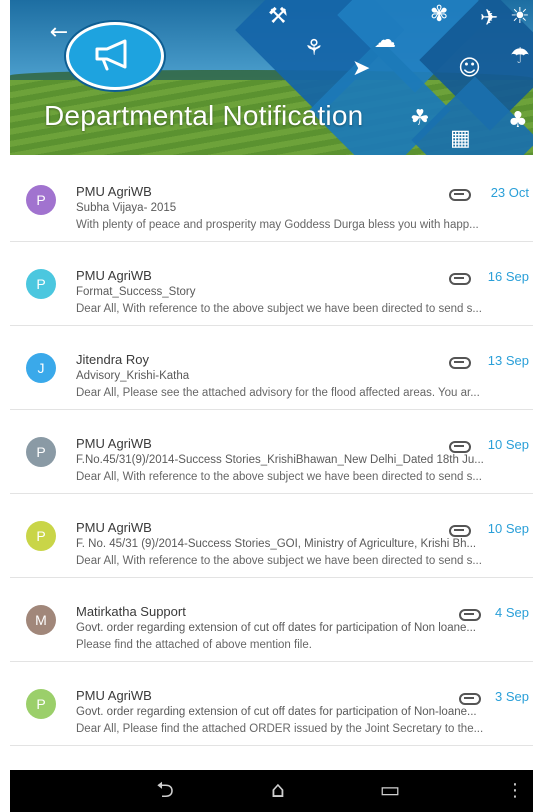  What do you see at coordinates (314, 48) in the screenshot?
I see `tools-icon: ⚘` at bounding box center [314, 48].